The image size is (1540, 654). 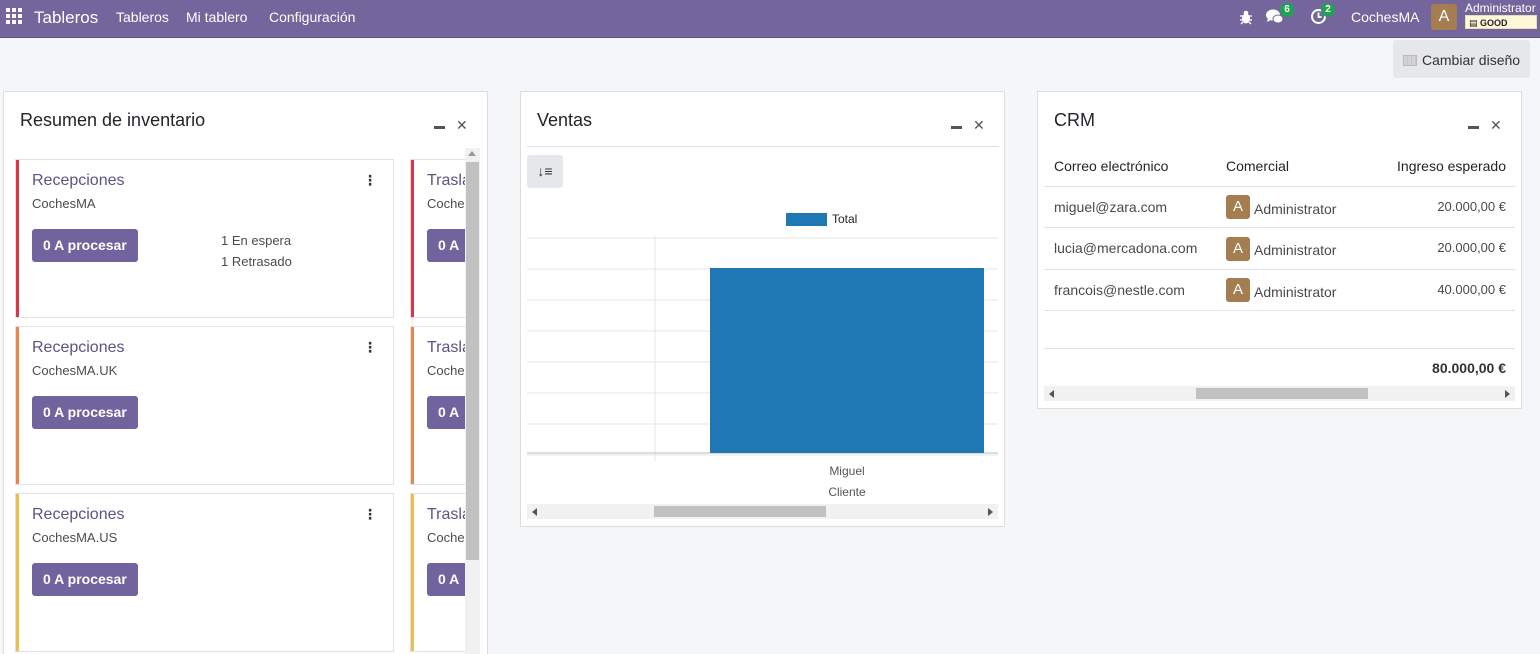 I want to click on sales-horizontal-scrollbar, so click(x=762, y=511).